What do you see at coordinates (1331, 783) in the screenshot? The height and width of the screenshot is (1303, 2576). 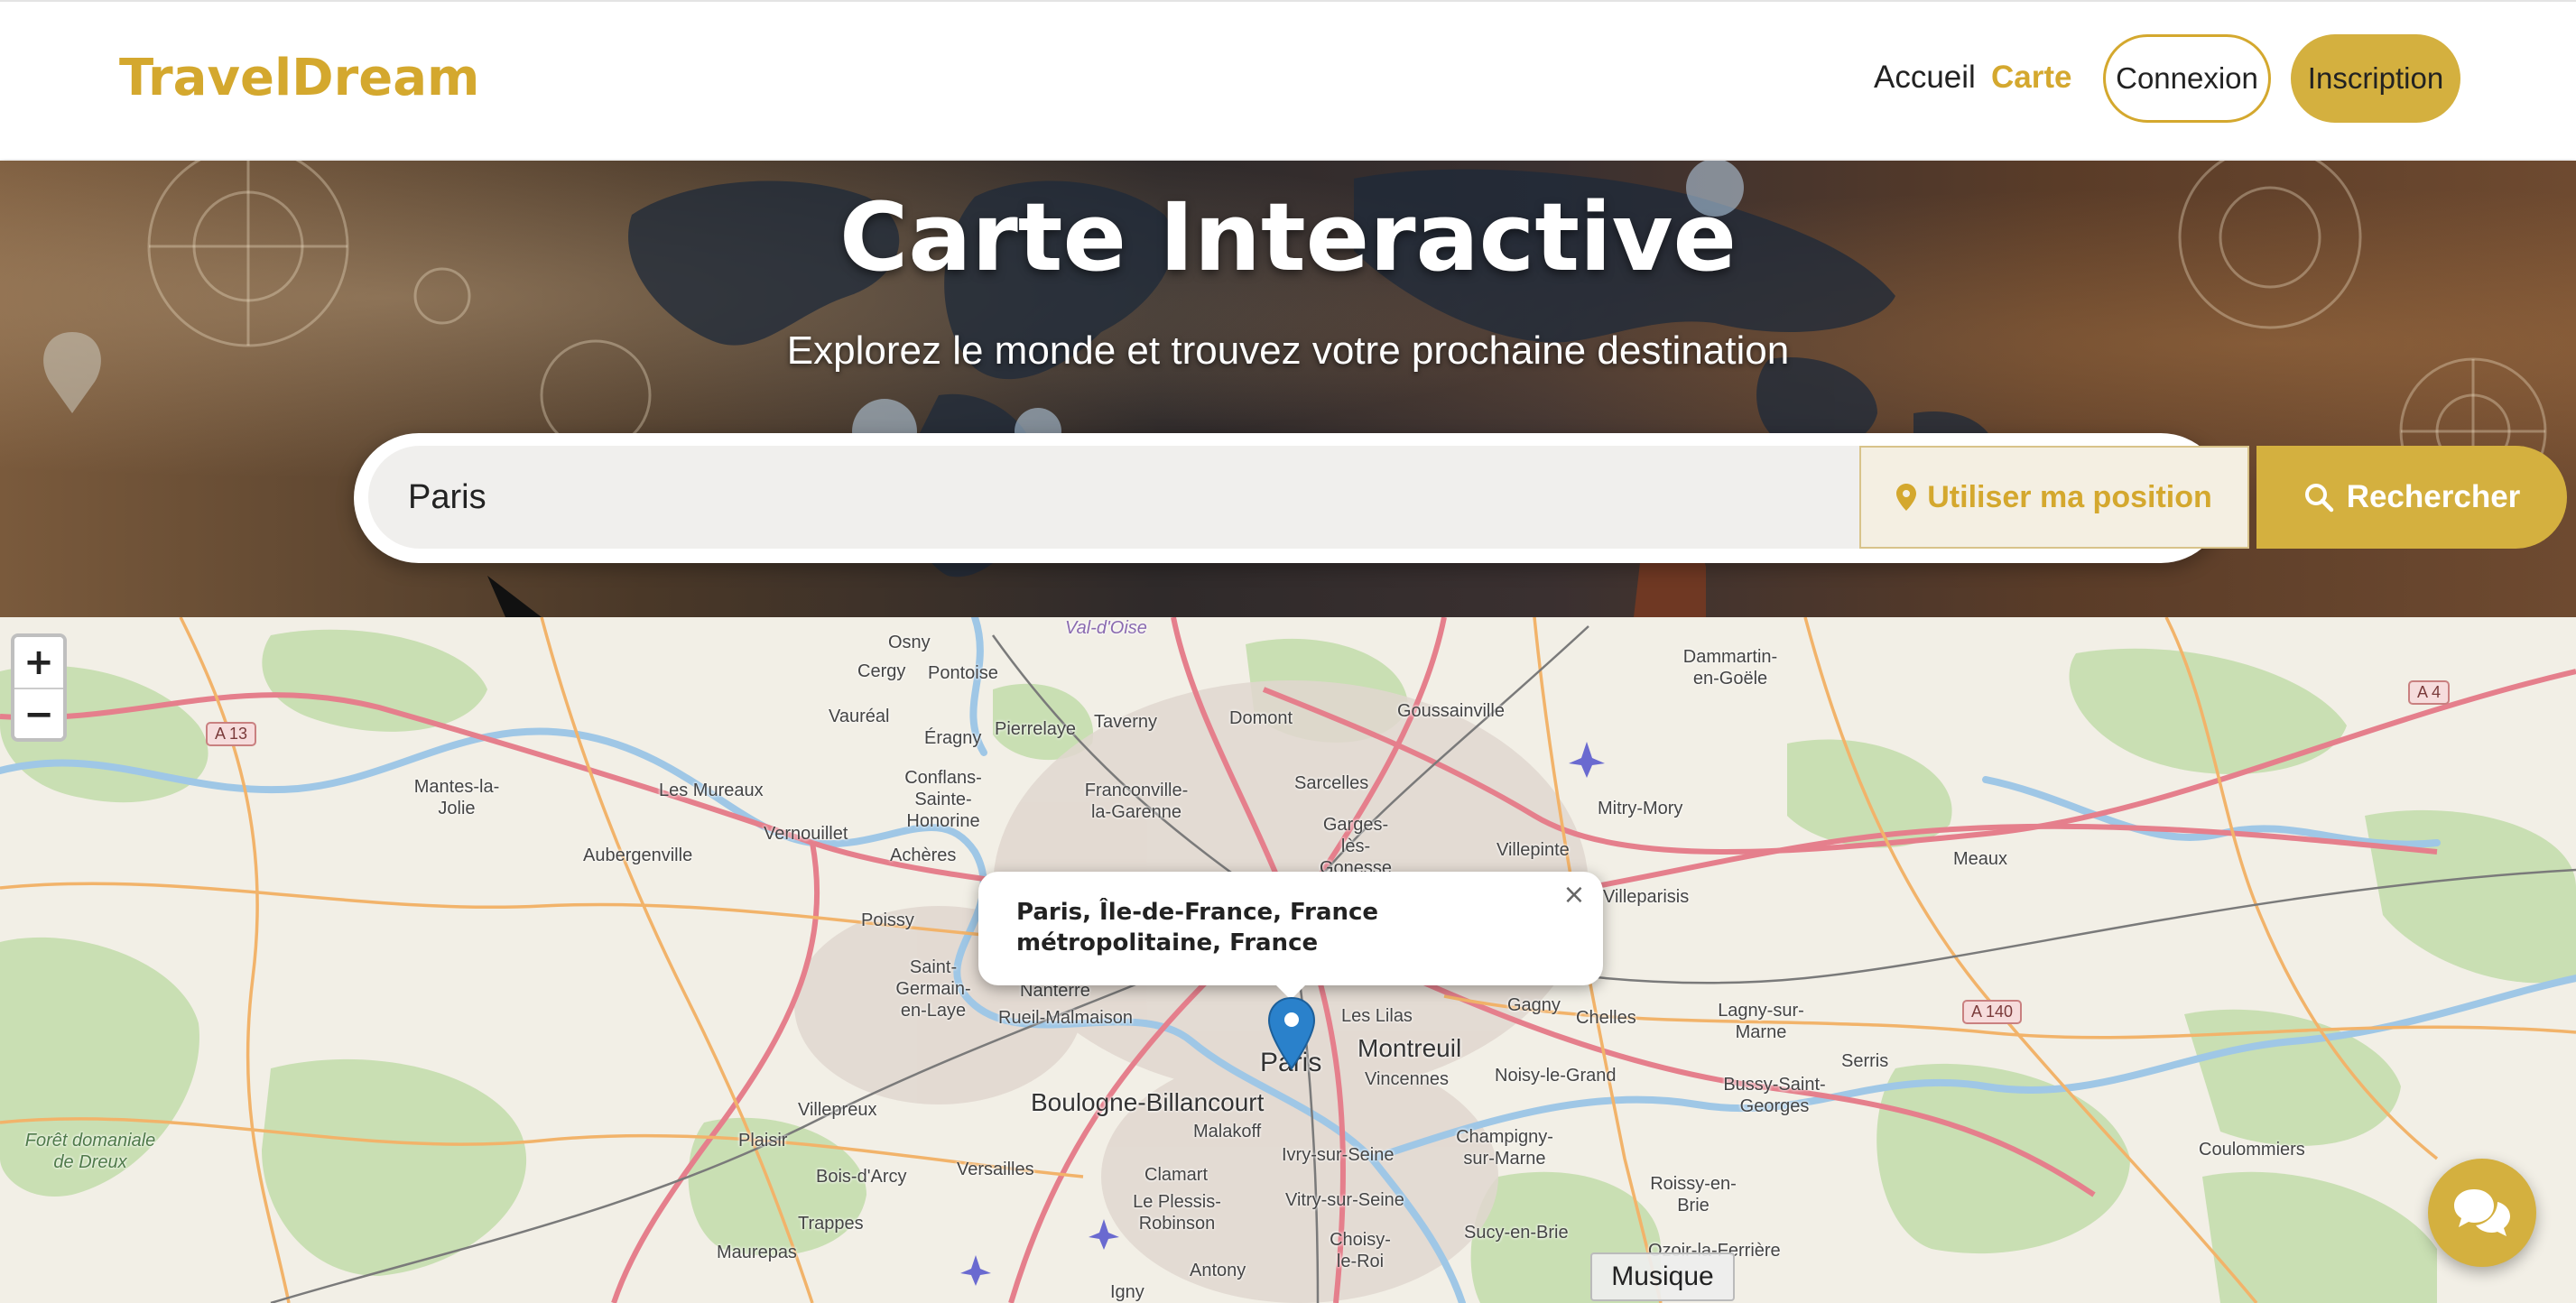 I see `map-label: Sarcelles` at bounding box center [1331, 783].